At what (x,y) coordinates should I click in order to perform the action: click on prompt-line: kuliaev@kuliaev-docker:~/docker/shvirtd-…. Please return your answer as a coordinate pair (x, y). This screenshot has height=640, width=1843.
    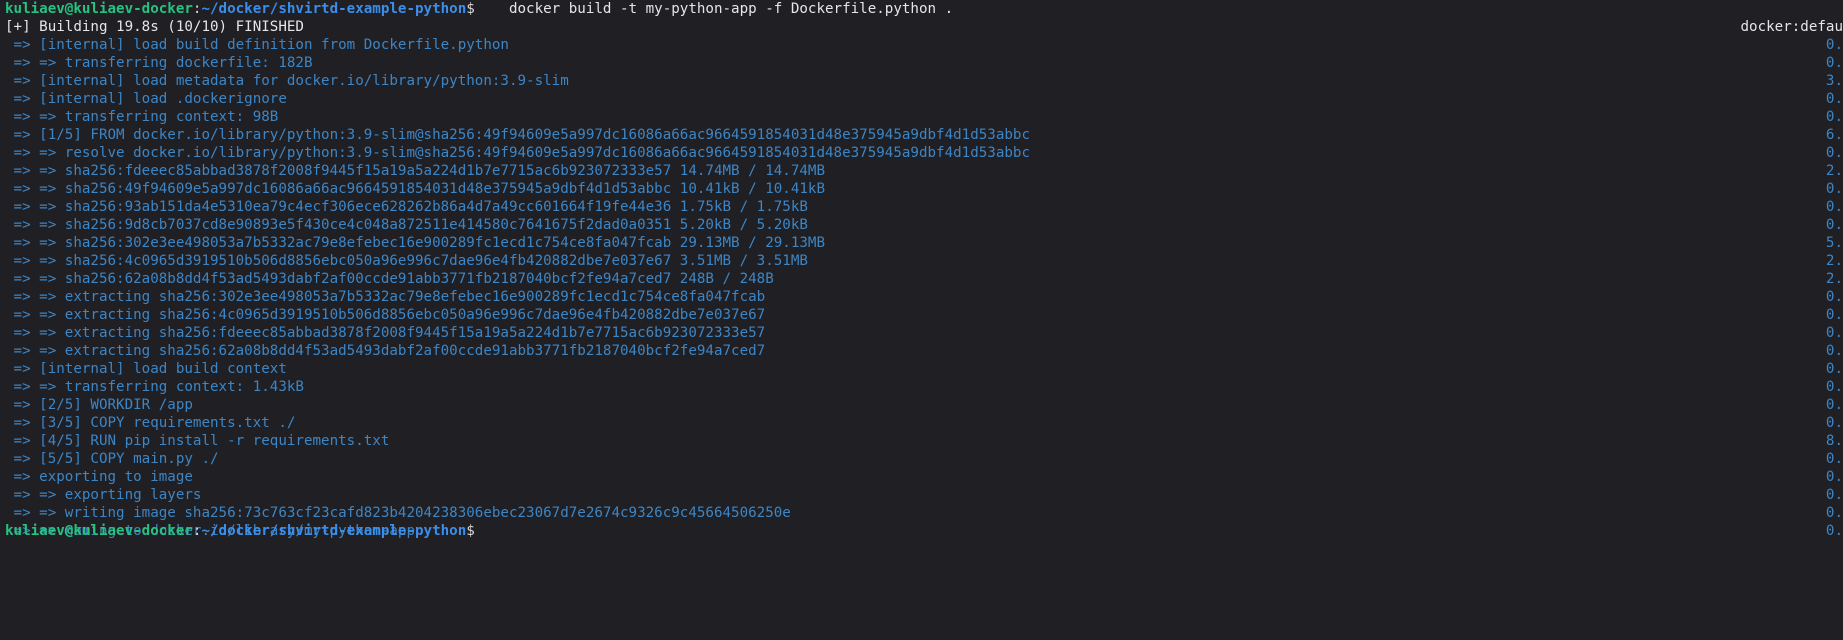
    Looking at the image, I should click on (921, 9).